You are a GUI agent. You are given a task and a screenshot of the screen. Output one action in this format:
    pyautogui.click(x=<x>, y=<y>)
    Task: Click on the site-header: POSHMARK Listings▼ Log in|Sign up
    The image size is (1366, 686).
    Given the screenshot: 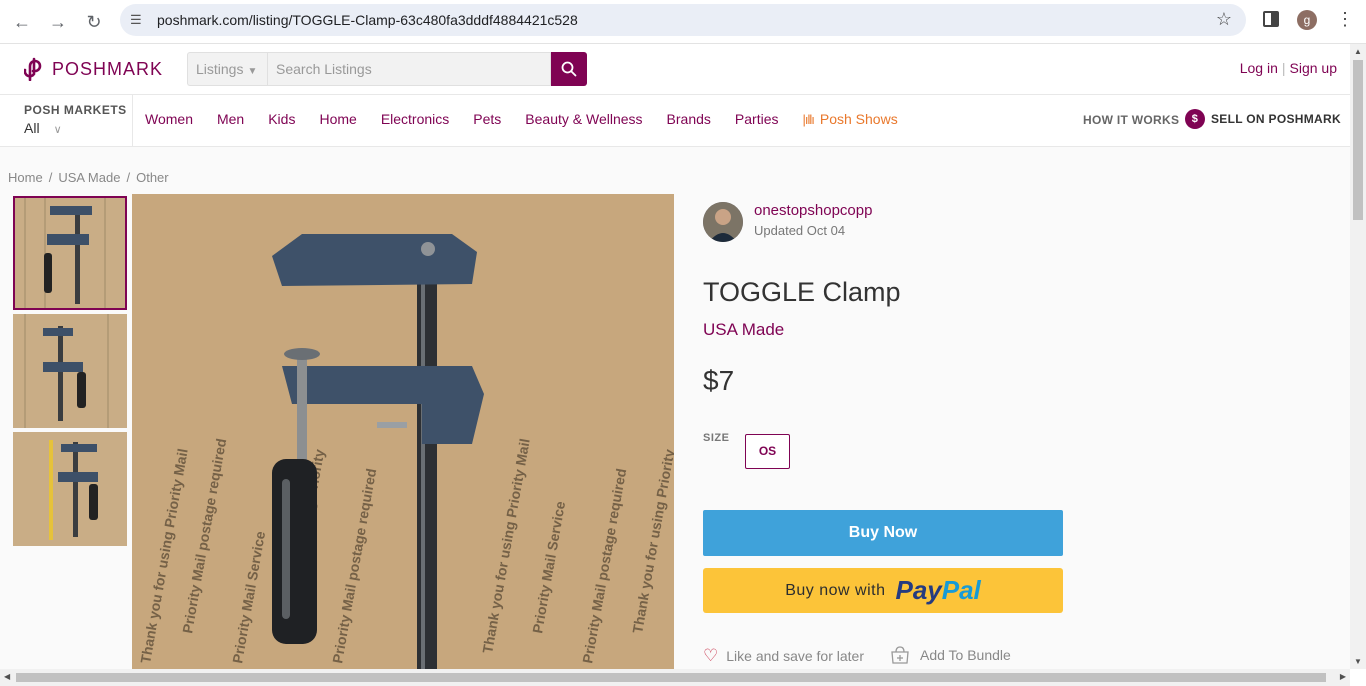 What is the action you would take?
    pyautogui.click(x=675, y=69)
    